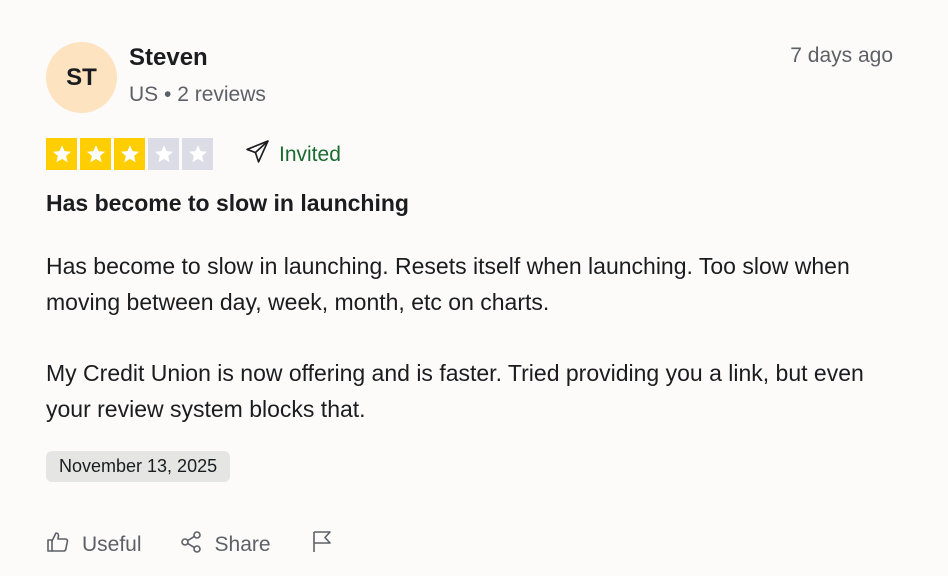 The width and height of the screenshot is (948, 576). Describe the element at coordinates (257, 154) in the screenshot. I see `paper-plane-icon` at that location.